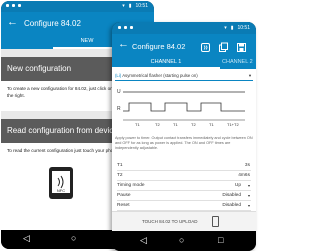 The height and width of the screenshot is (251, 320). What do you see at coordinates (205, 46) in the screenshot?
I see `nfc-icon` at bounding box center [205, 46].